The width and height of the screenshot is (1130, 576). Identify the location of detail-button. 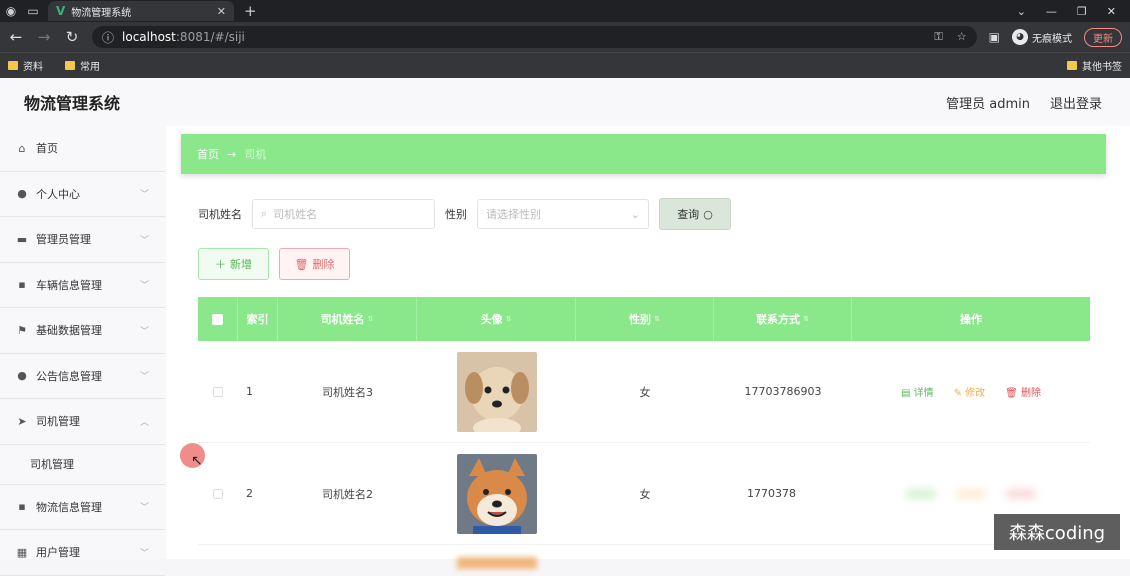
(921, 493).